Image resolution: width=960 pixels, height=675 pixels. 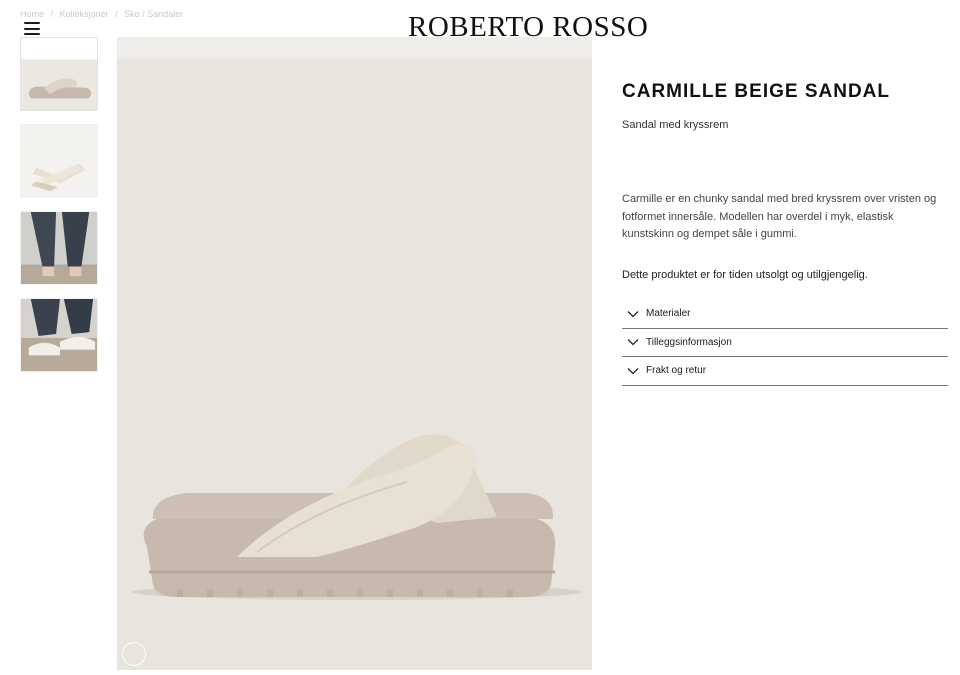 What do you see at coordinates (59, 335) in the screenshot?
I see `thumbnail-model-feet` at bounding box center [59, 335].